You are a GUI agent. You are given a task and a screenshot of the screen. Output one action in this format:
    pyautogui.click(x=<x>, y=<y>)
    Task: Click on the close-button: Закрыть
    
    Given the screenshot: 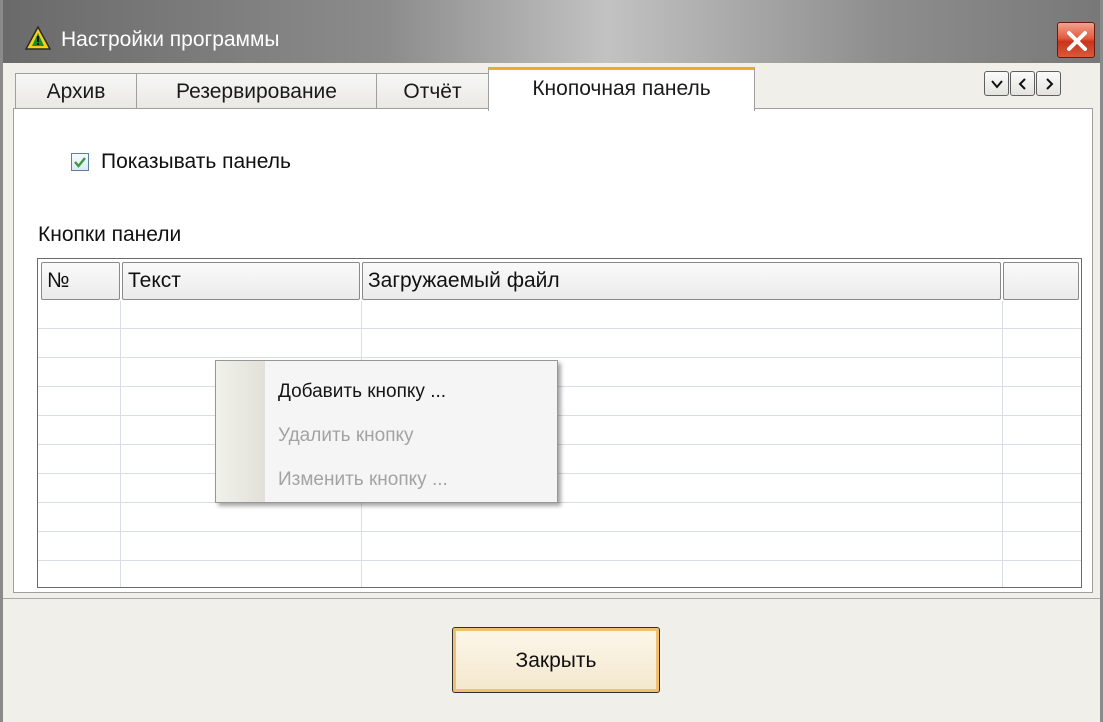 What is the action you would take?
    pyautogui.click(x=556, y=660)
    